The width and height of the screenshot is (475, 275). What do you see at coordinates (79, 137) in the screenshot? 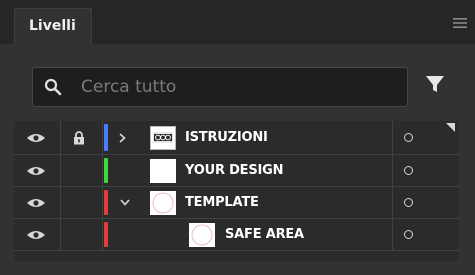
I see `lock-icon` at bounding box center [79, 137].